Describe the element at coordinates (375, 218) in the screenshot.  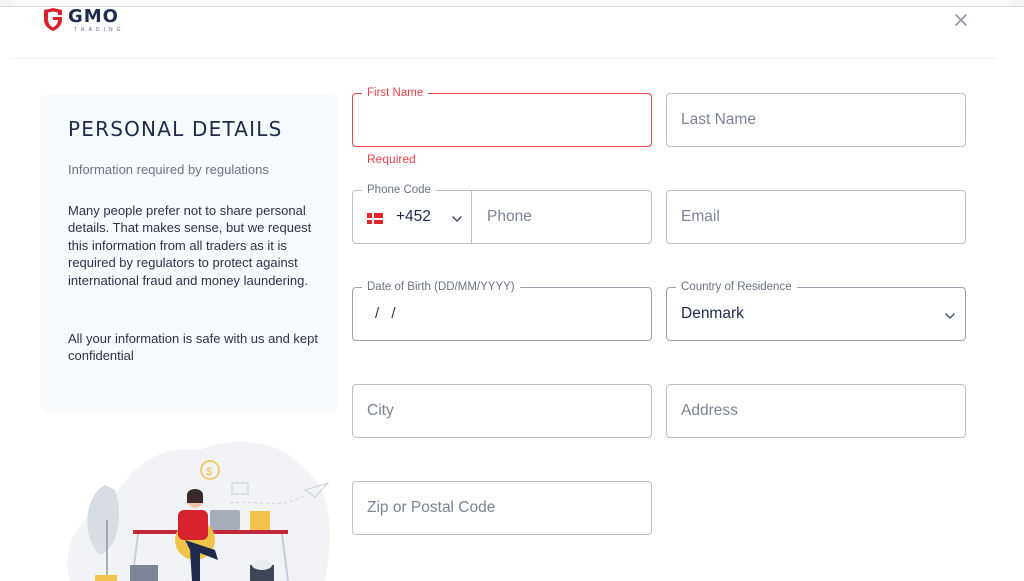
I see `denmark-flag-icon` at that location.